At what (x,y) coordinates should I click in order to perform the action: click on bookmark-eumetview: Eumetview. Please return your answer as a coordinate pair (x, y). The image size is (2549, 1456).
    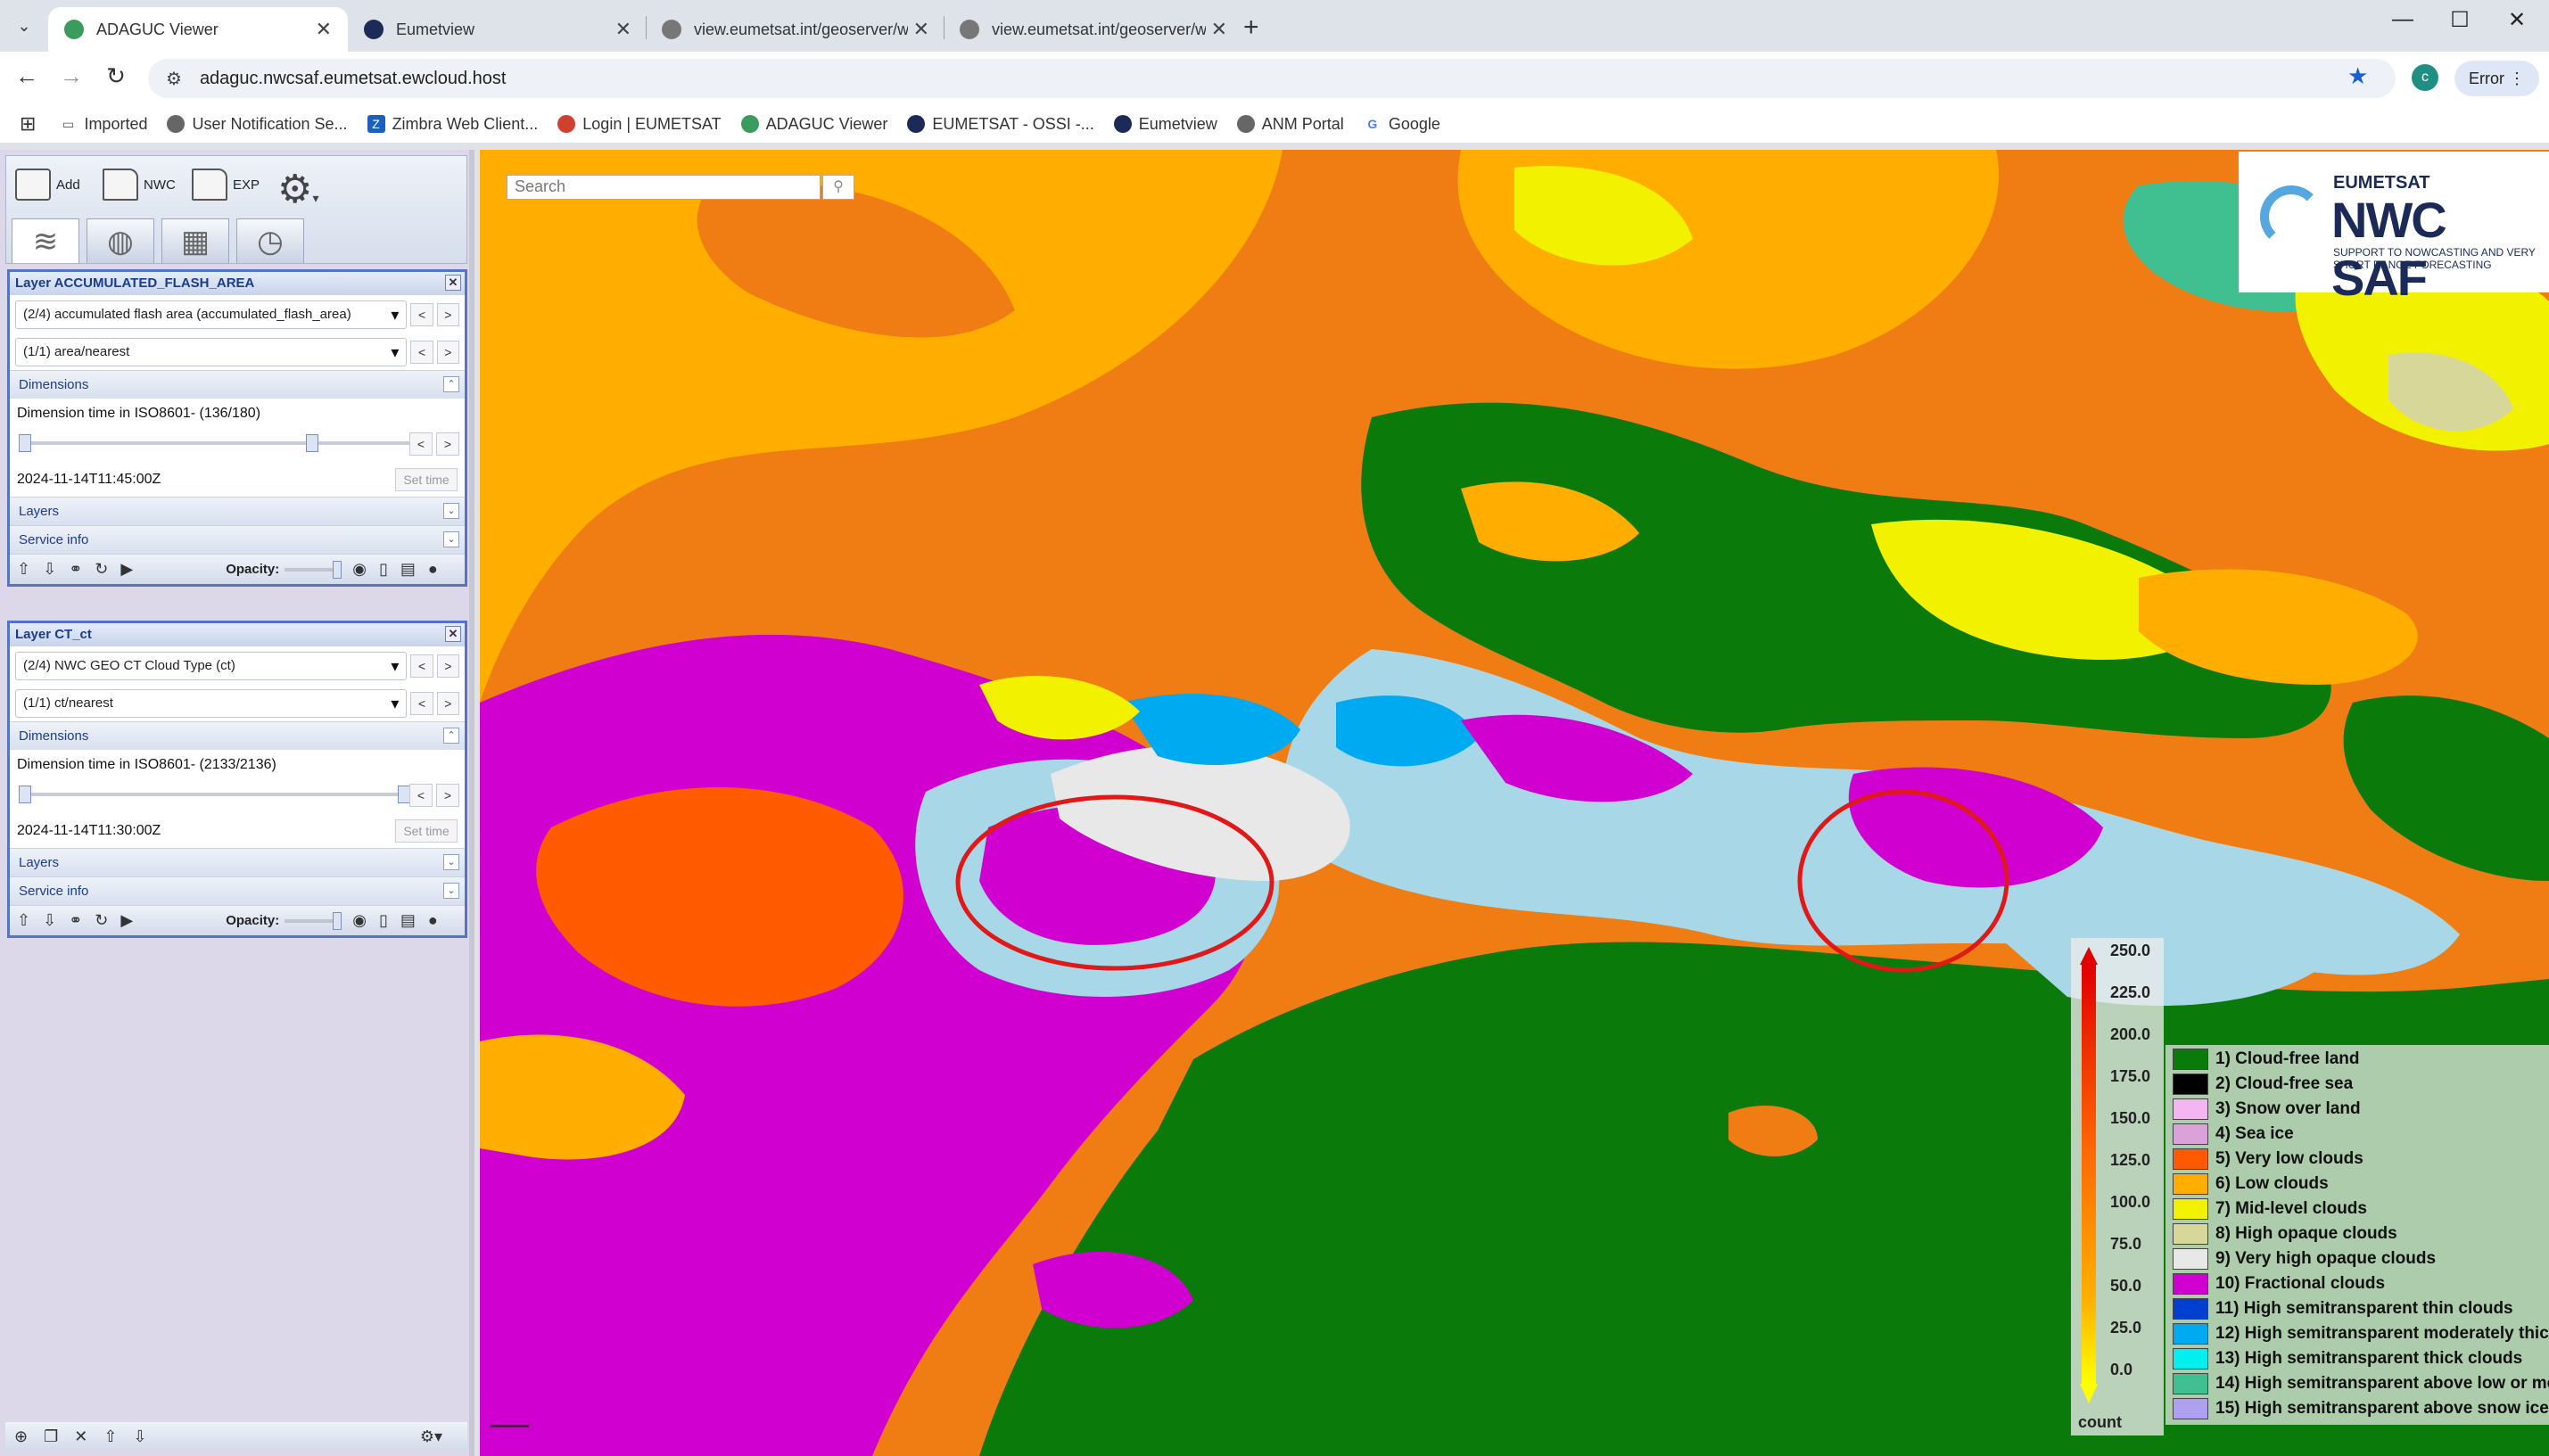
    Looking at the image, I should click on (1165, 124).